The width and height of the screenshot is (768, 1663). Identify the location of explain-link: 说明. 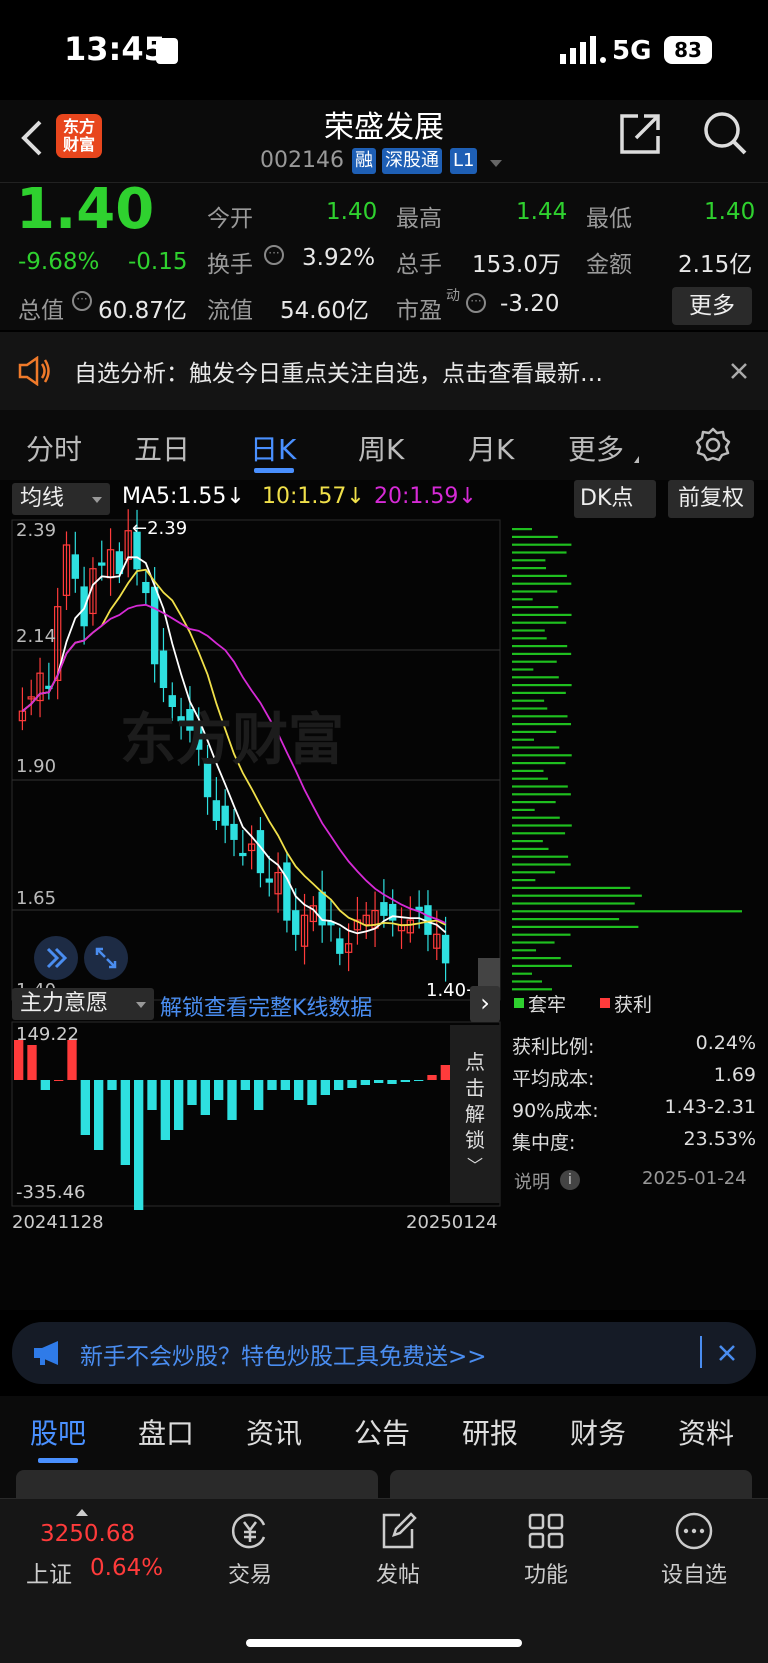
(532, 1181).